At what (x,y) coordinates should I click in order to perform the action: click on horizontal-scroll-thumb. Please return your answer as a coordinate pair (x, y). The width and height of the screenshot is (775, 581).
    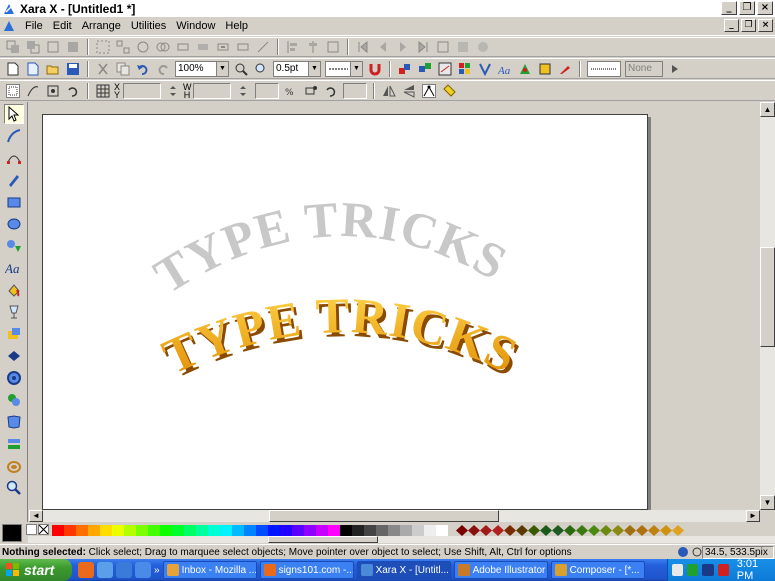
    Looking at the image, I should click on (384, 516).